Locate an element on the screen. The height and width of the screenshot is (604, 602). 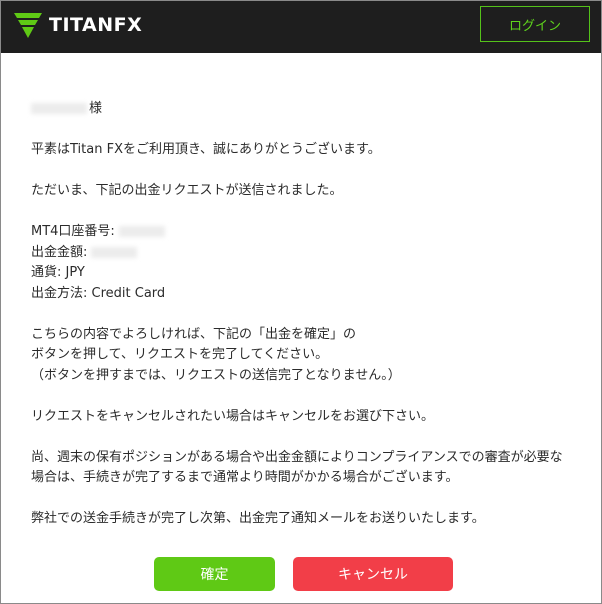
compliance-line-2: 場合は、手続きが完了するまで通常より時間がかかる場合がございます。 is located at coordinates (245, 477).